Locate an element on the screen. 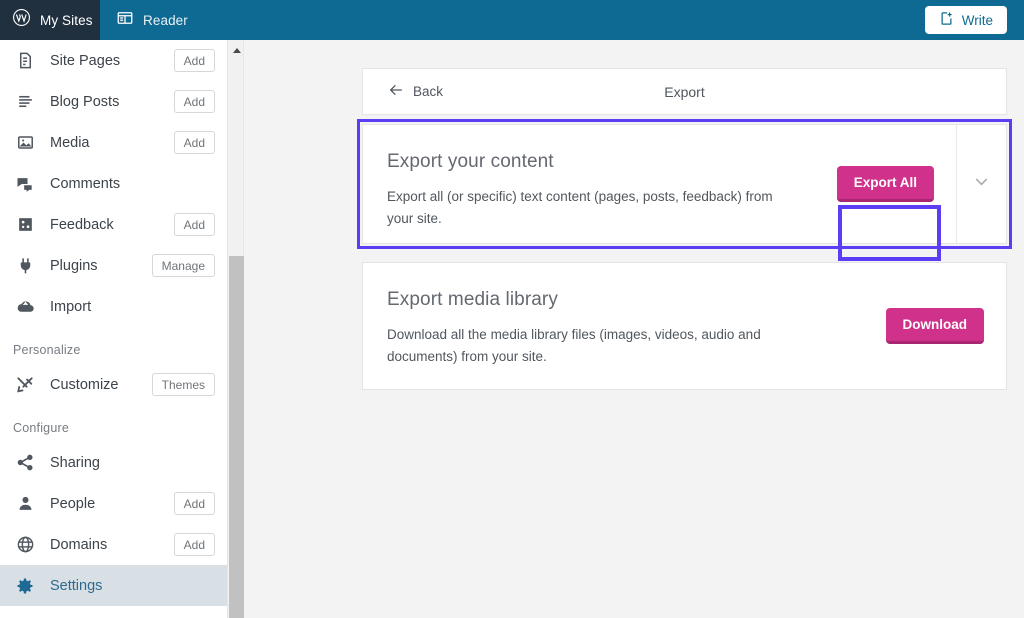 The width and height of the screenshot is (1024, 618). gear-icon is located at coordinates (25, 586).